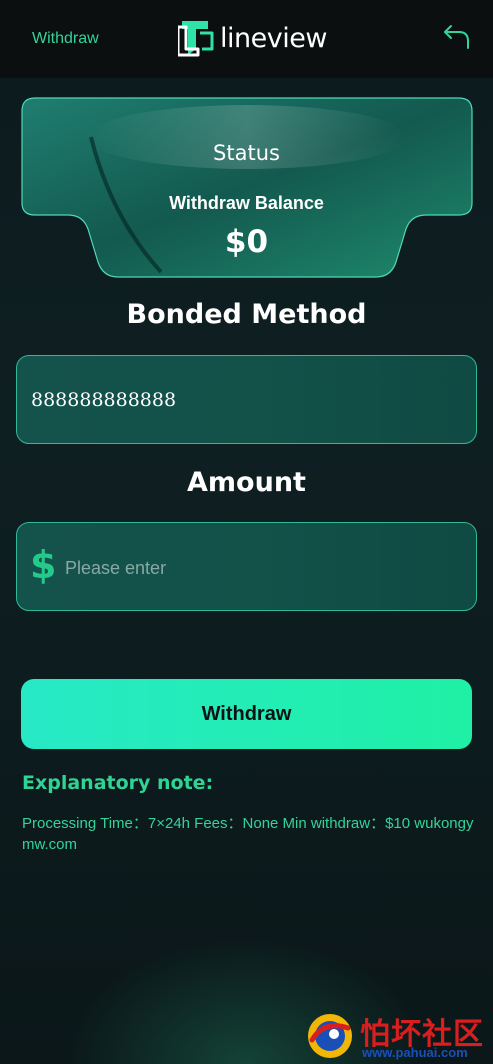  I want to click on bonded-method-field: 888888888888, so click(246, 399).